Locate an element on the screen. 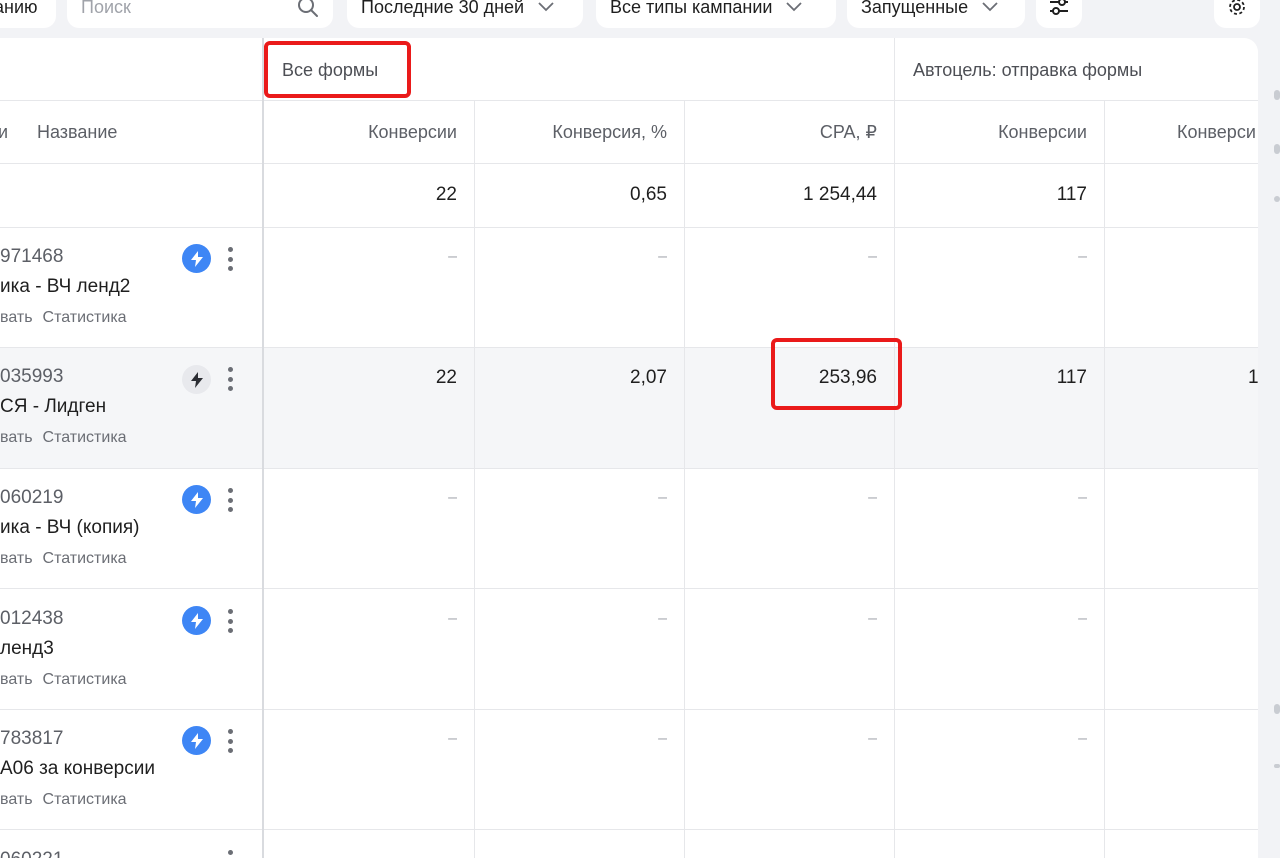 Image resolution: width=1280 pixels, height=858 pixels. filter-partial-left: анию is located at coordinates (28, 14).